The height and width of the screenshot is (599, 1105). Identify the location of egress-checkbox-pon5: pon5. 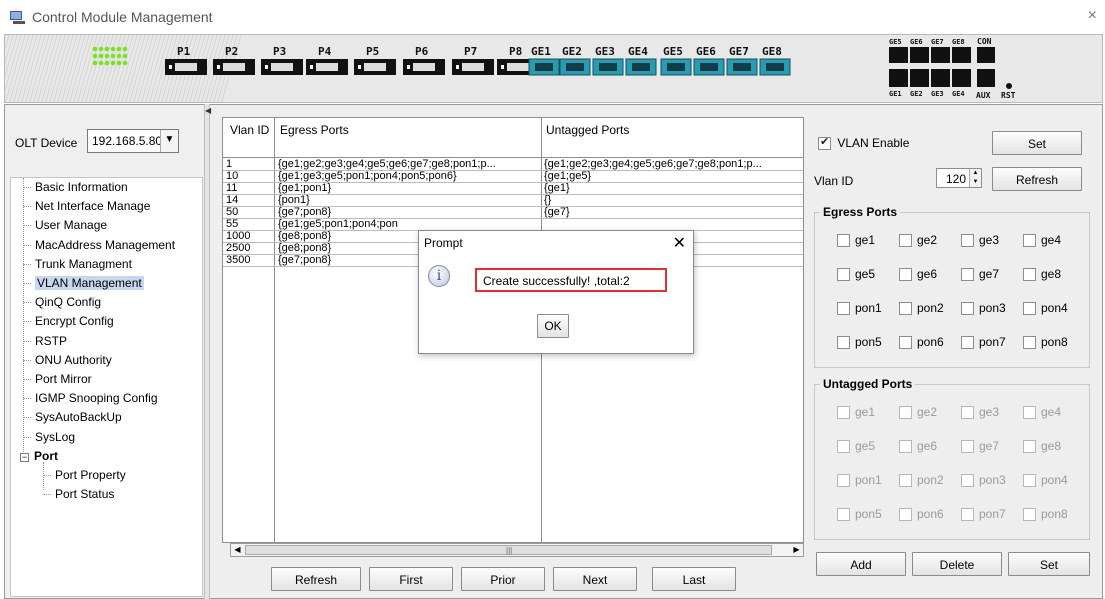
(859, 342).